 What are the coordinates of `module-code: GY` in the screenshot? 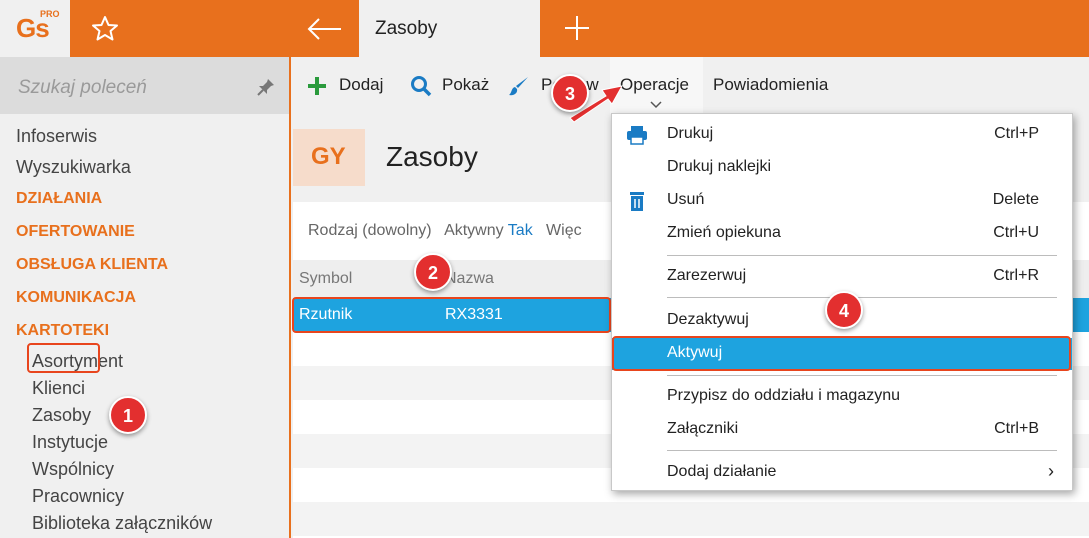 It's located at (328, 156).